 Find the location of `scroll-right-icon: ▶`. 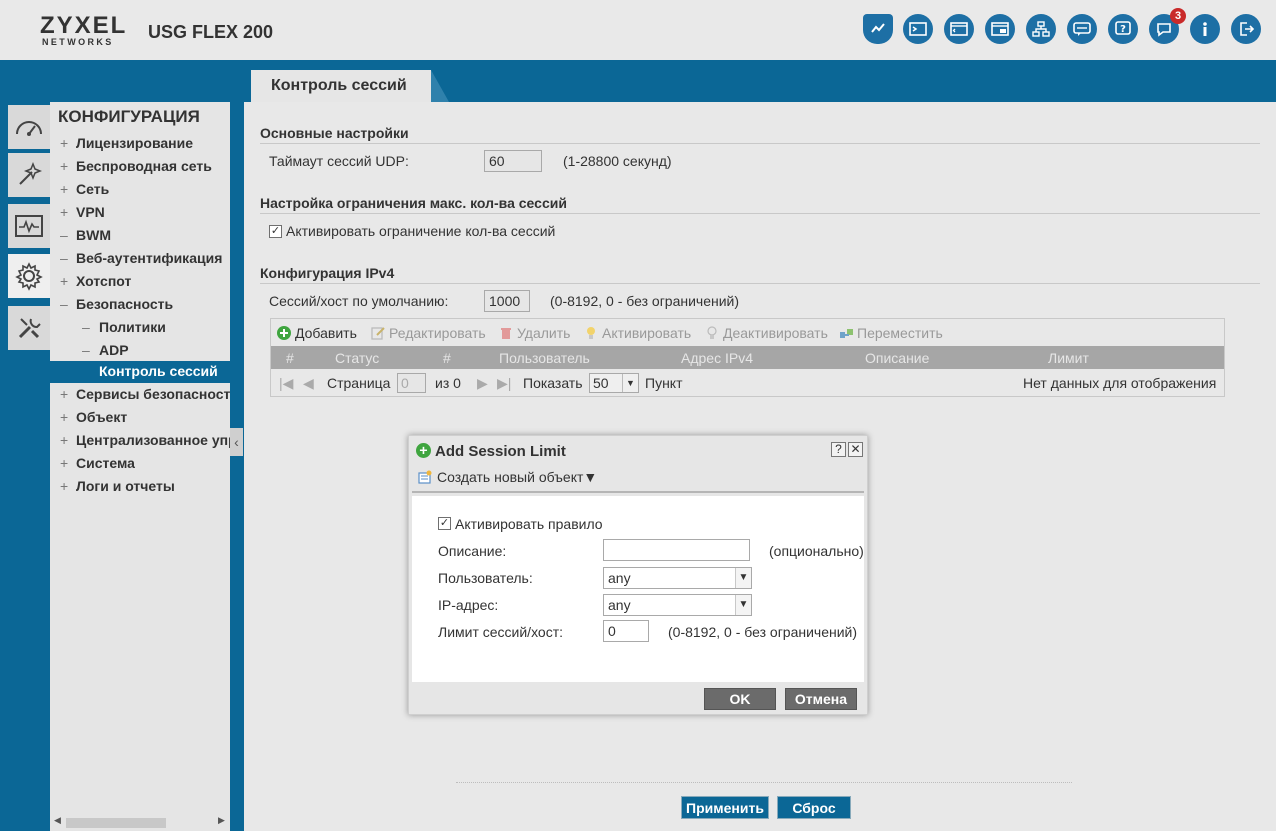

scroll-right-icon: ▶ is located at coordinates (221, 820).